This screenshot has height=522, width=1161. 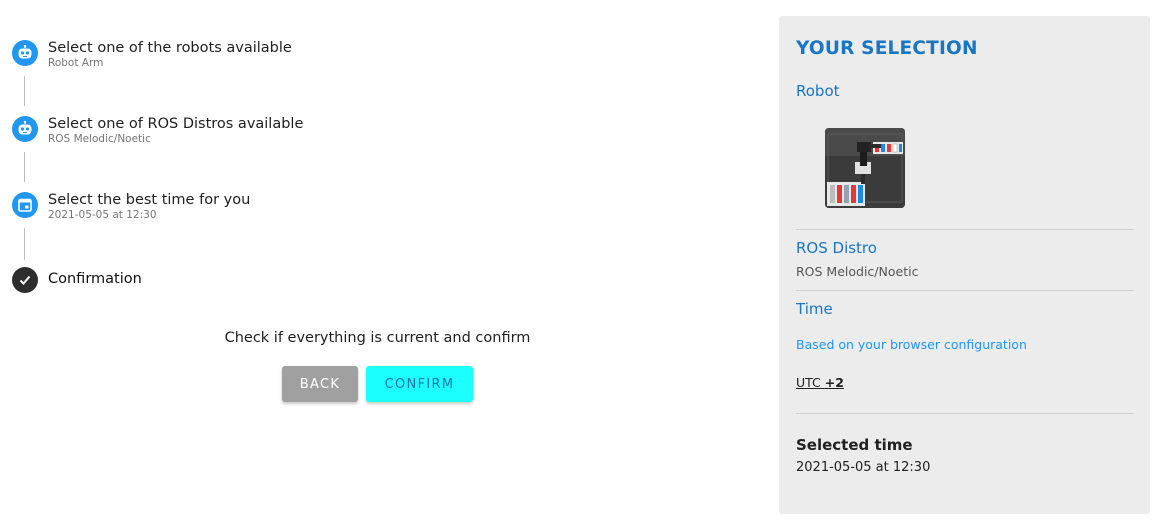 What do you see at coordinates (25, 280) in the screenshot?
I see `check-icon` at bounding box center [25, 280].